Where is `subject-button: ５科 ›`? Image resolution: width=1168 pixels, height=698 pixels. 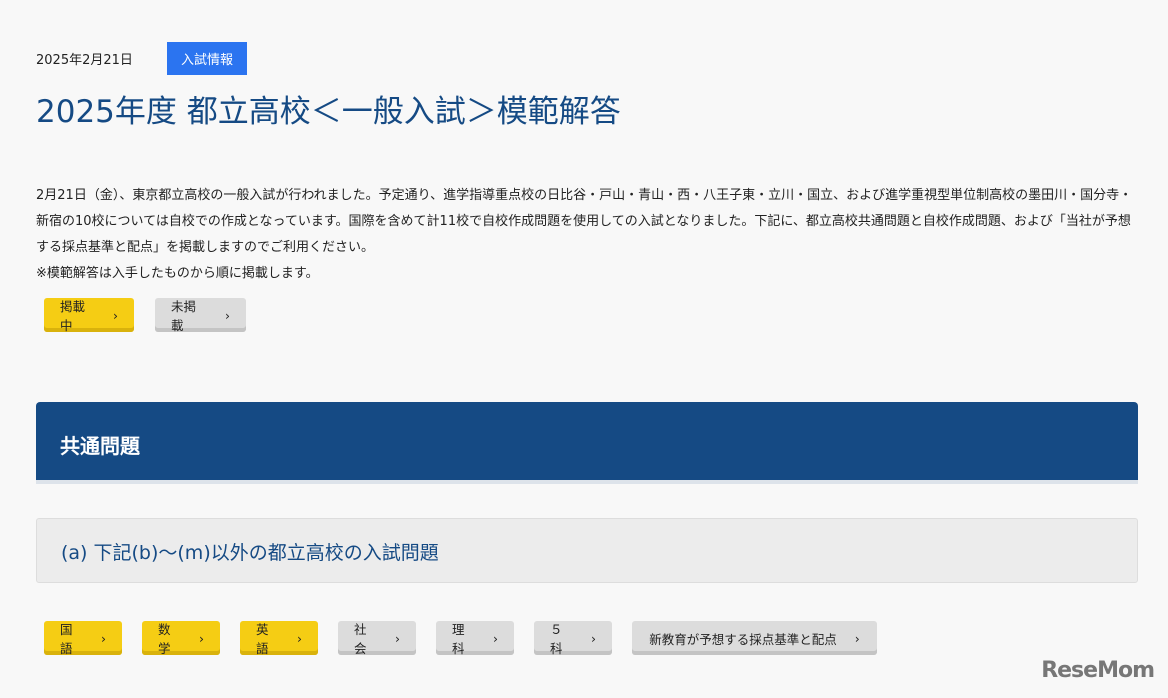
subject-button: ５科 › is located at coordinates (573, 638).